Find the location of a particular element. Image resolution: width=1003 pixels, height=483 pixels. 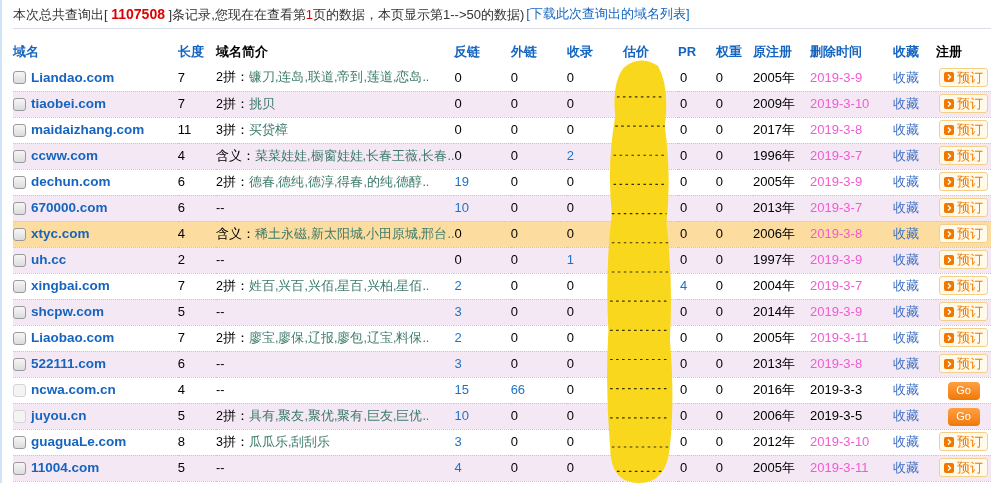

domain-link: uh.cc is located at coordinates (49, 260).